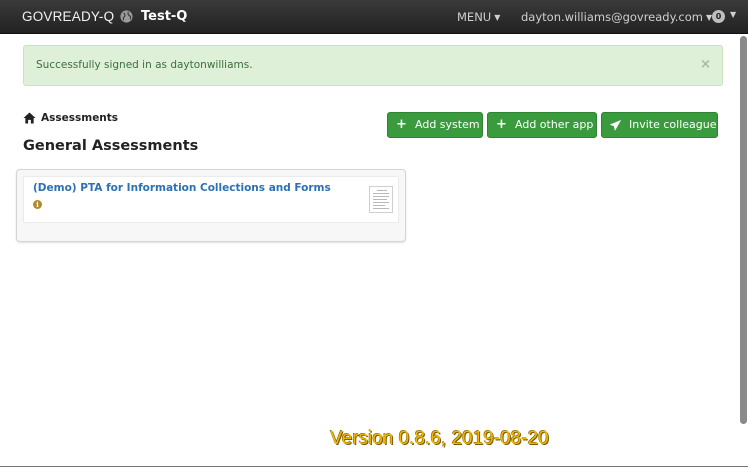 Image resolution: width=748 pixels, height=473 pixels. I want to click on invite-colleague-label: Invite colleague, so click(673, 124).